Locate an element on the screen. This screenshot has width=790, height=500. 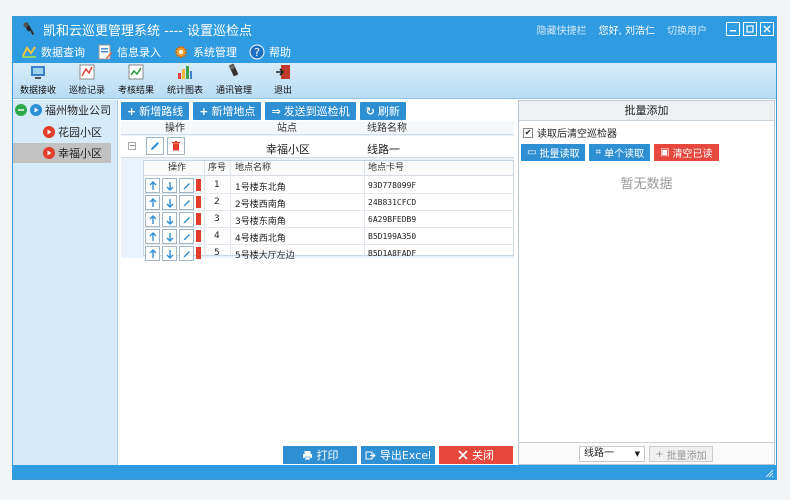
point-name: 1号楼东北角 is located at coordinates (260, 188).